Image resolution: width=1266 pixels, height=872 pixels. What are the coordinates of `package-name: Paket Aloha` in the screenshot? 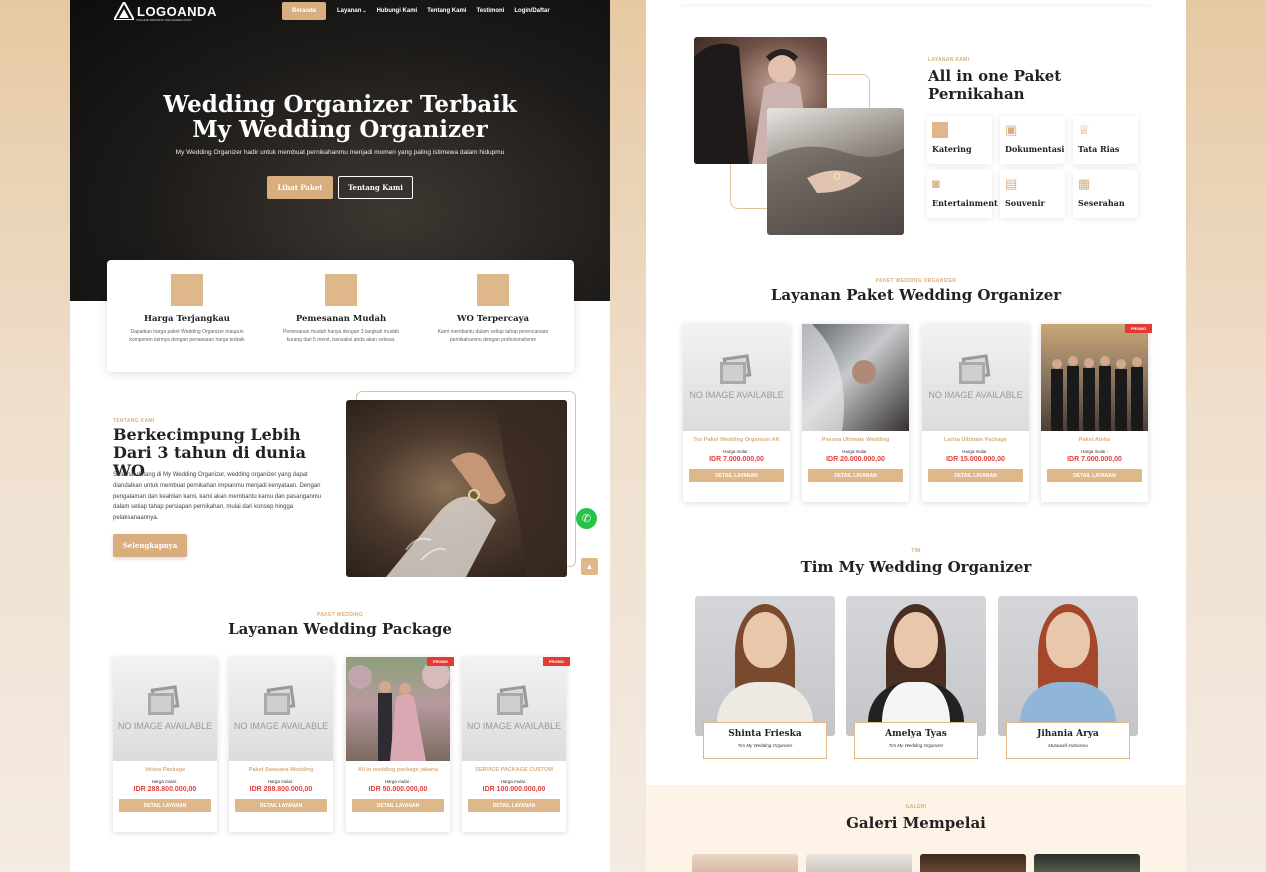 It's located at (1094, 440).